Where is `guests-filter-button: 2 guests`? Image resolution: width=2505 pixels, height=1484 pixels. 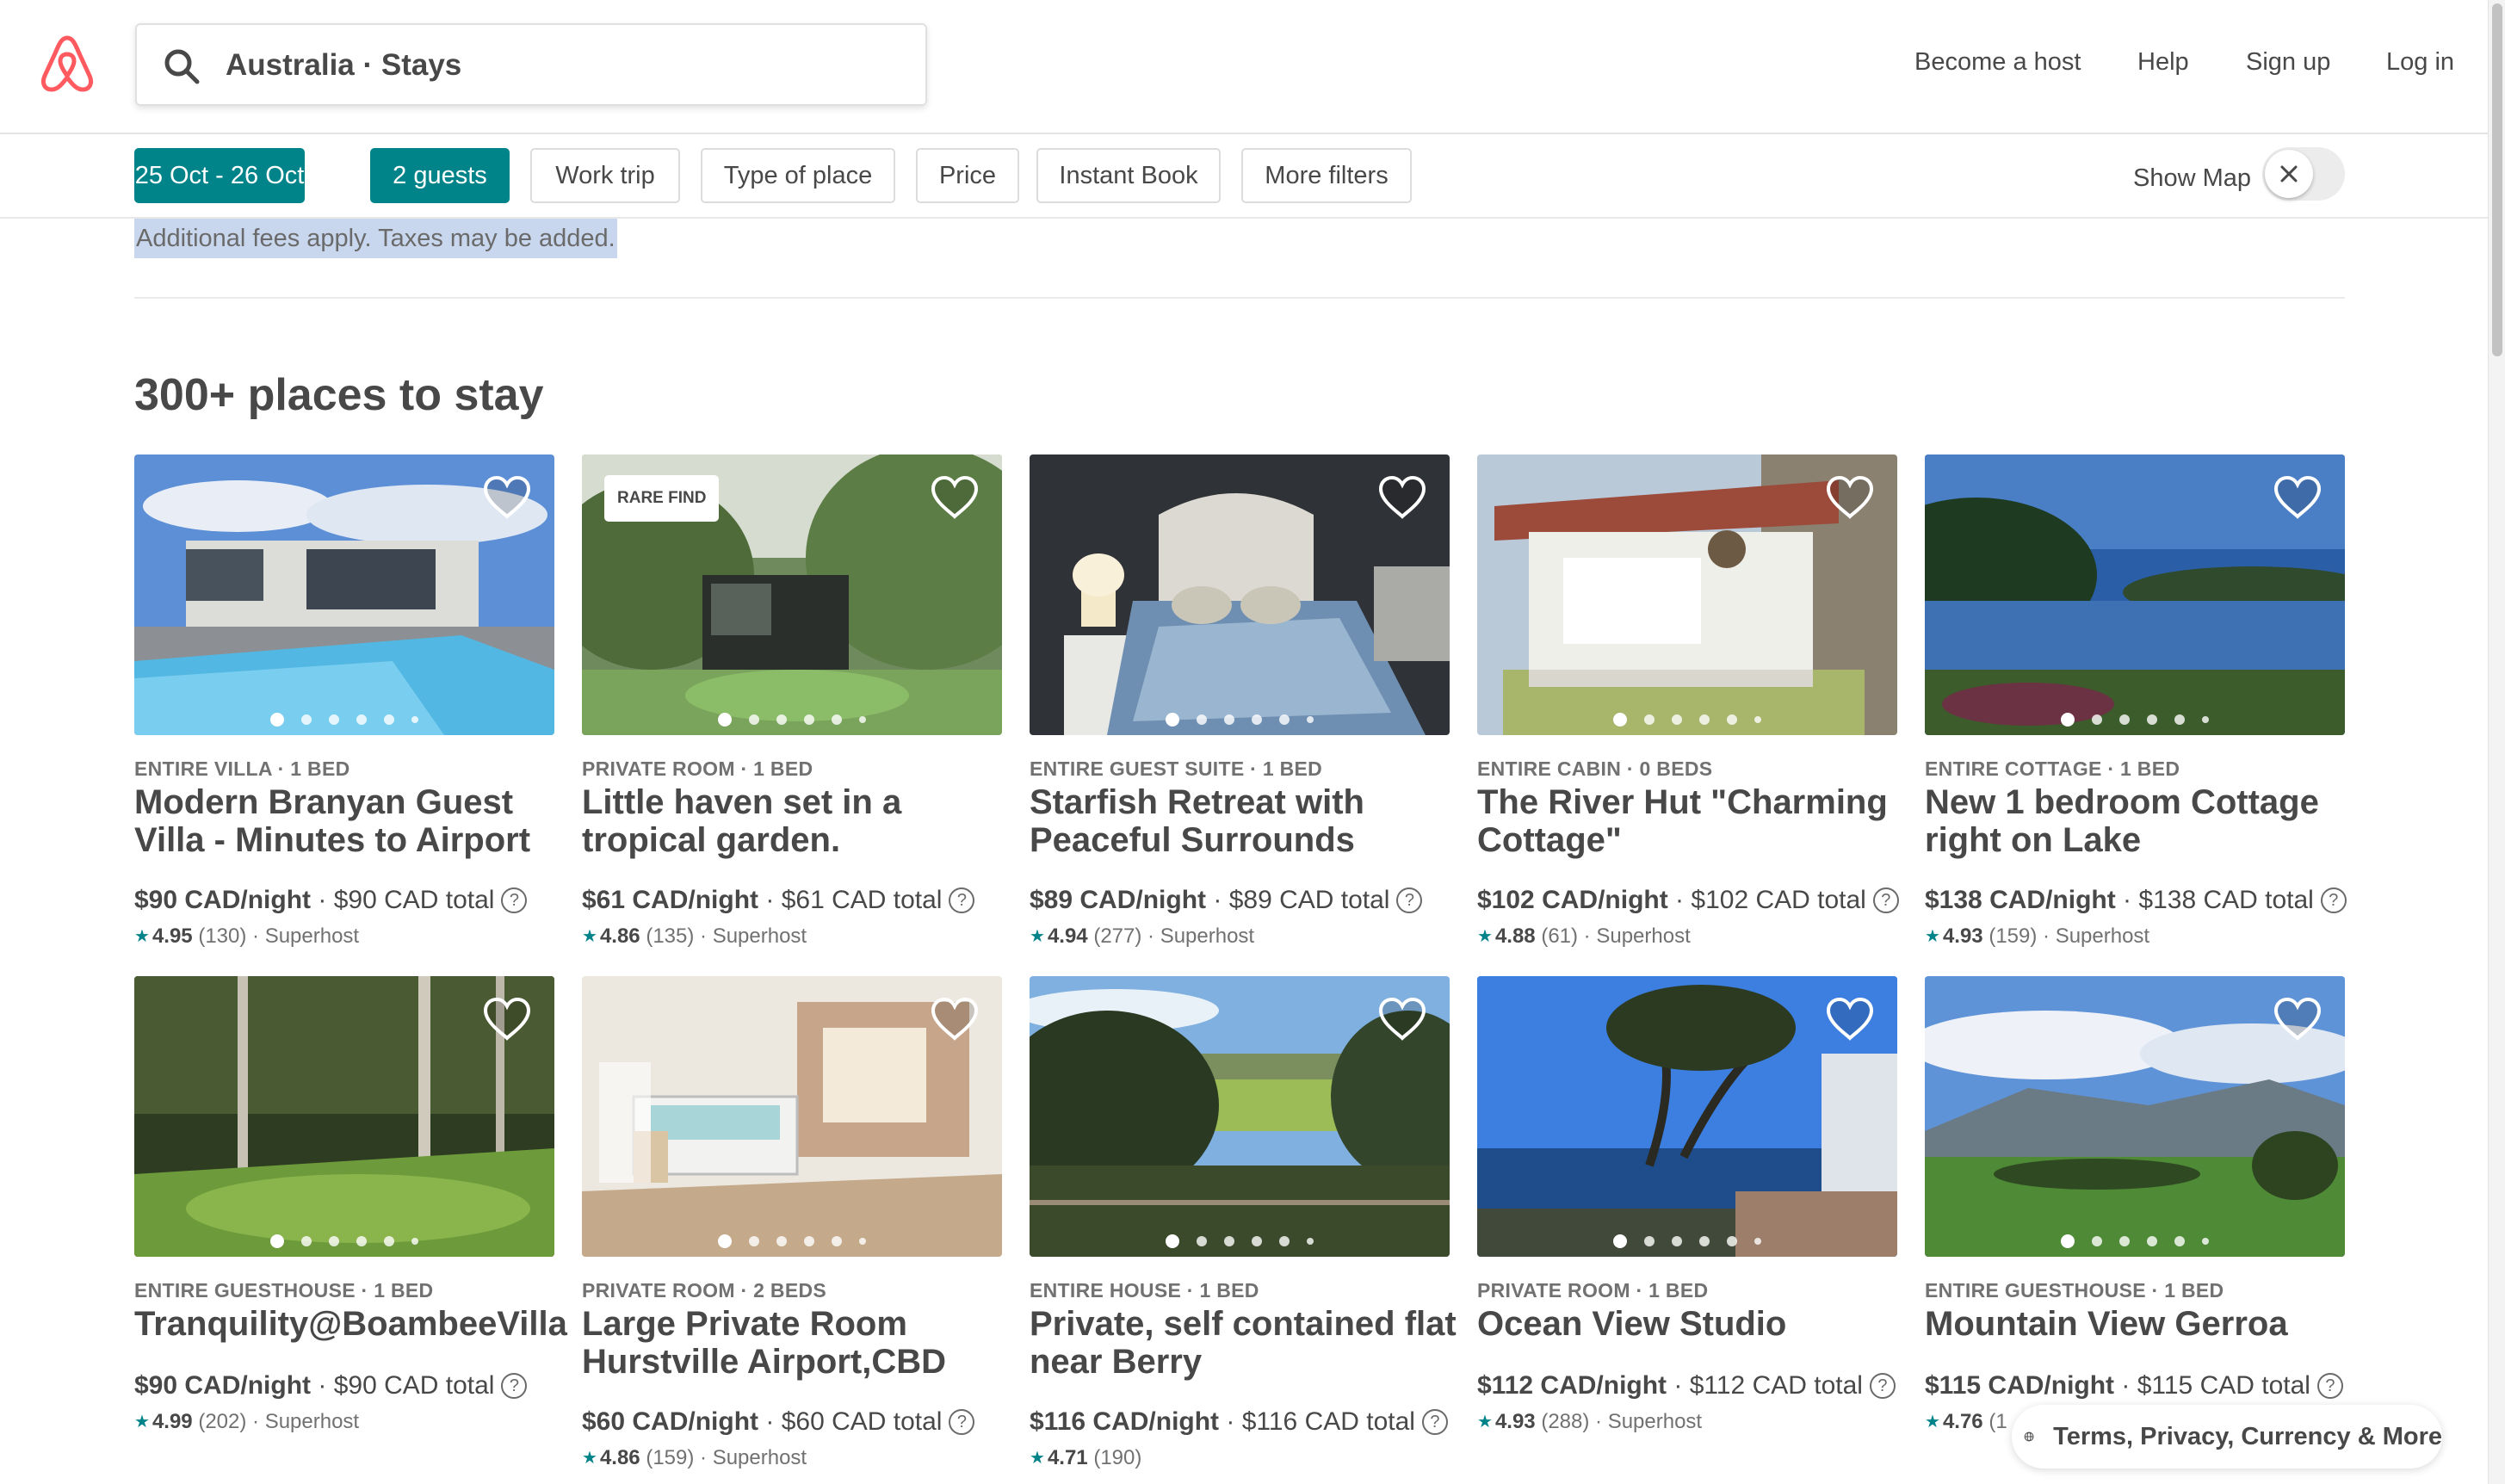
guests-filter-button: 2 guests is located at coordinates (440, 175).